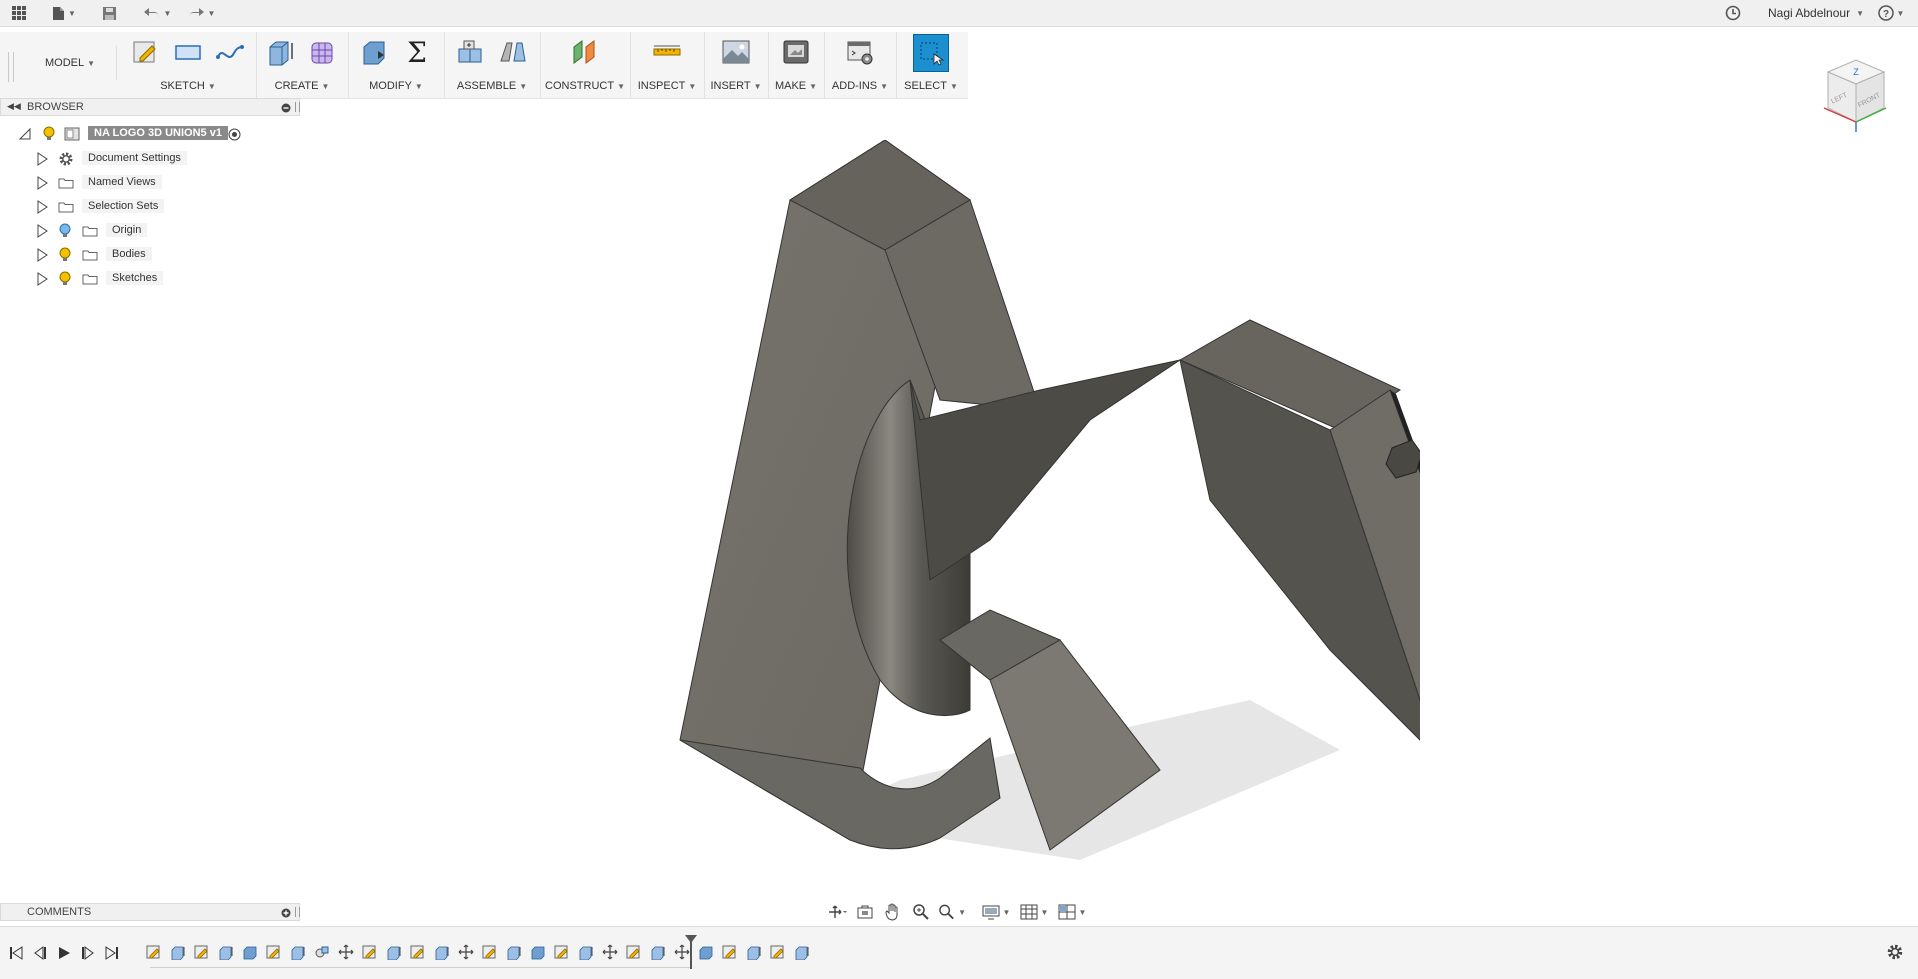 This screenshot has height=979, width=1918. I want to click on insert-image-icon, so click(736, 52).